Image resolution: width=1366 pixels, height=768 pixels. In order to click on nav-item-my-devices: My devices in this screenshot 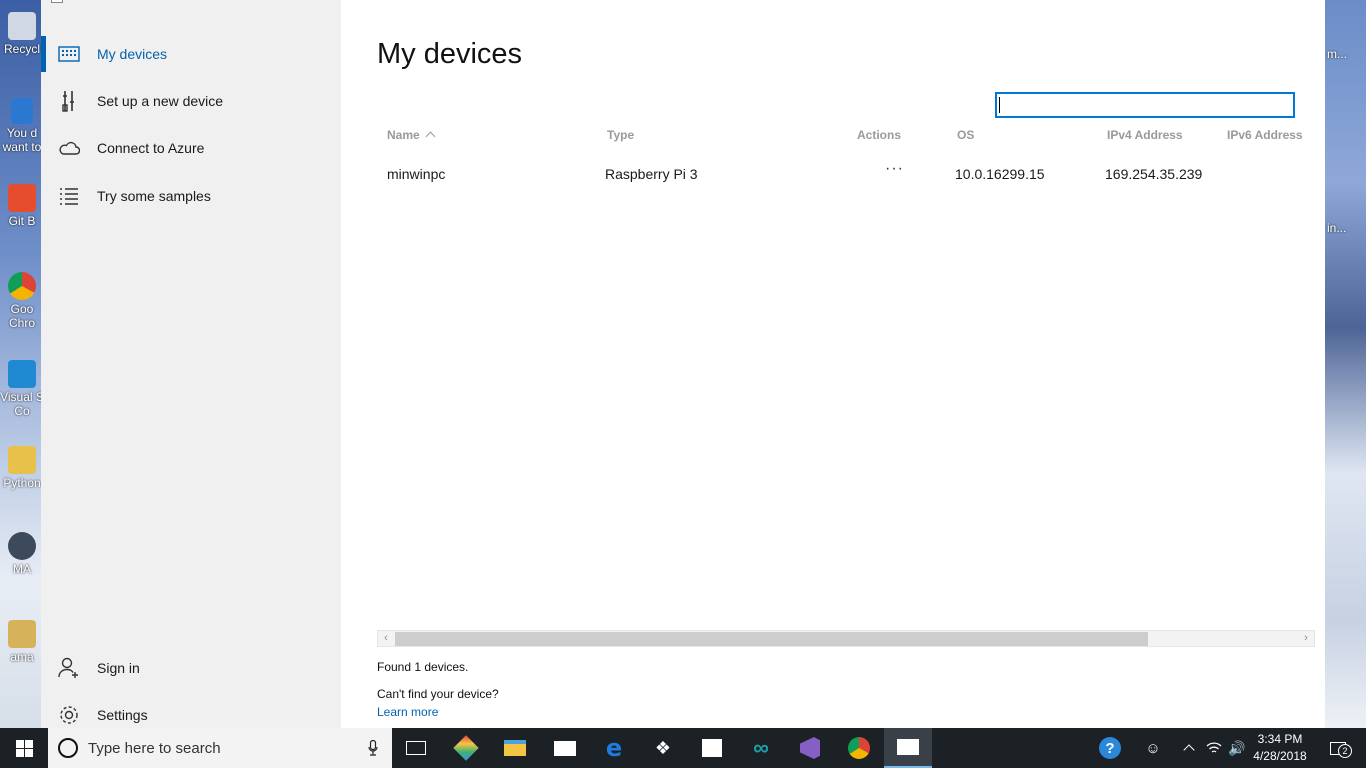, I will do `click(191, 54)`.